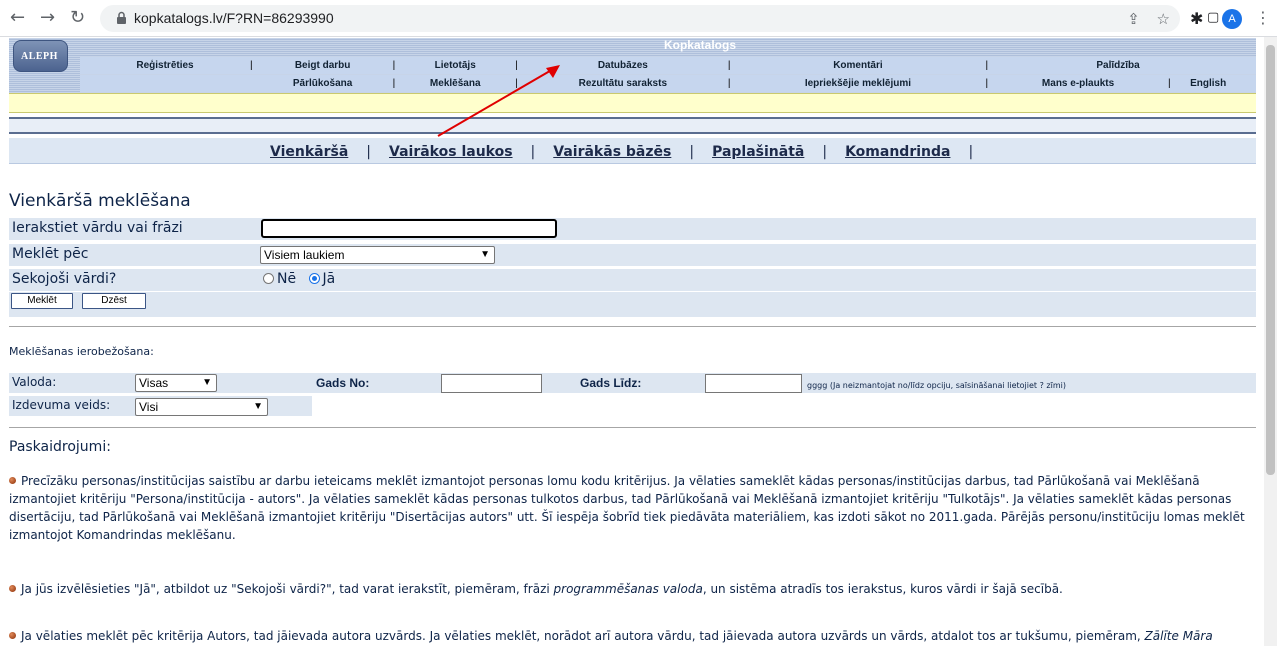 This screenshot has height=646, width=1277. I want to click on radio-no-label: Nē, so click(287, 279).